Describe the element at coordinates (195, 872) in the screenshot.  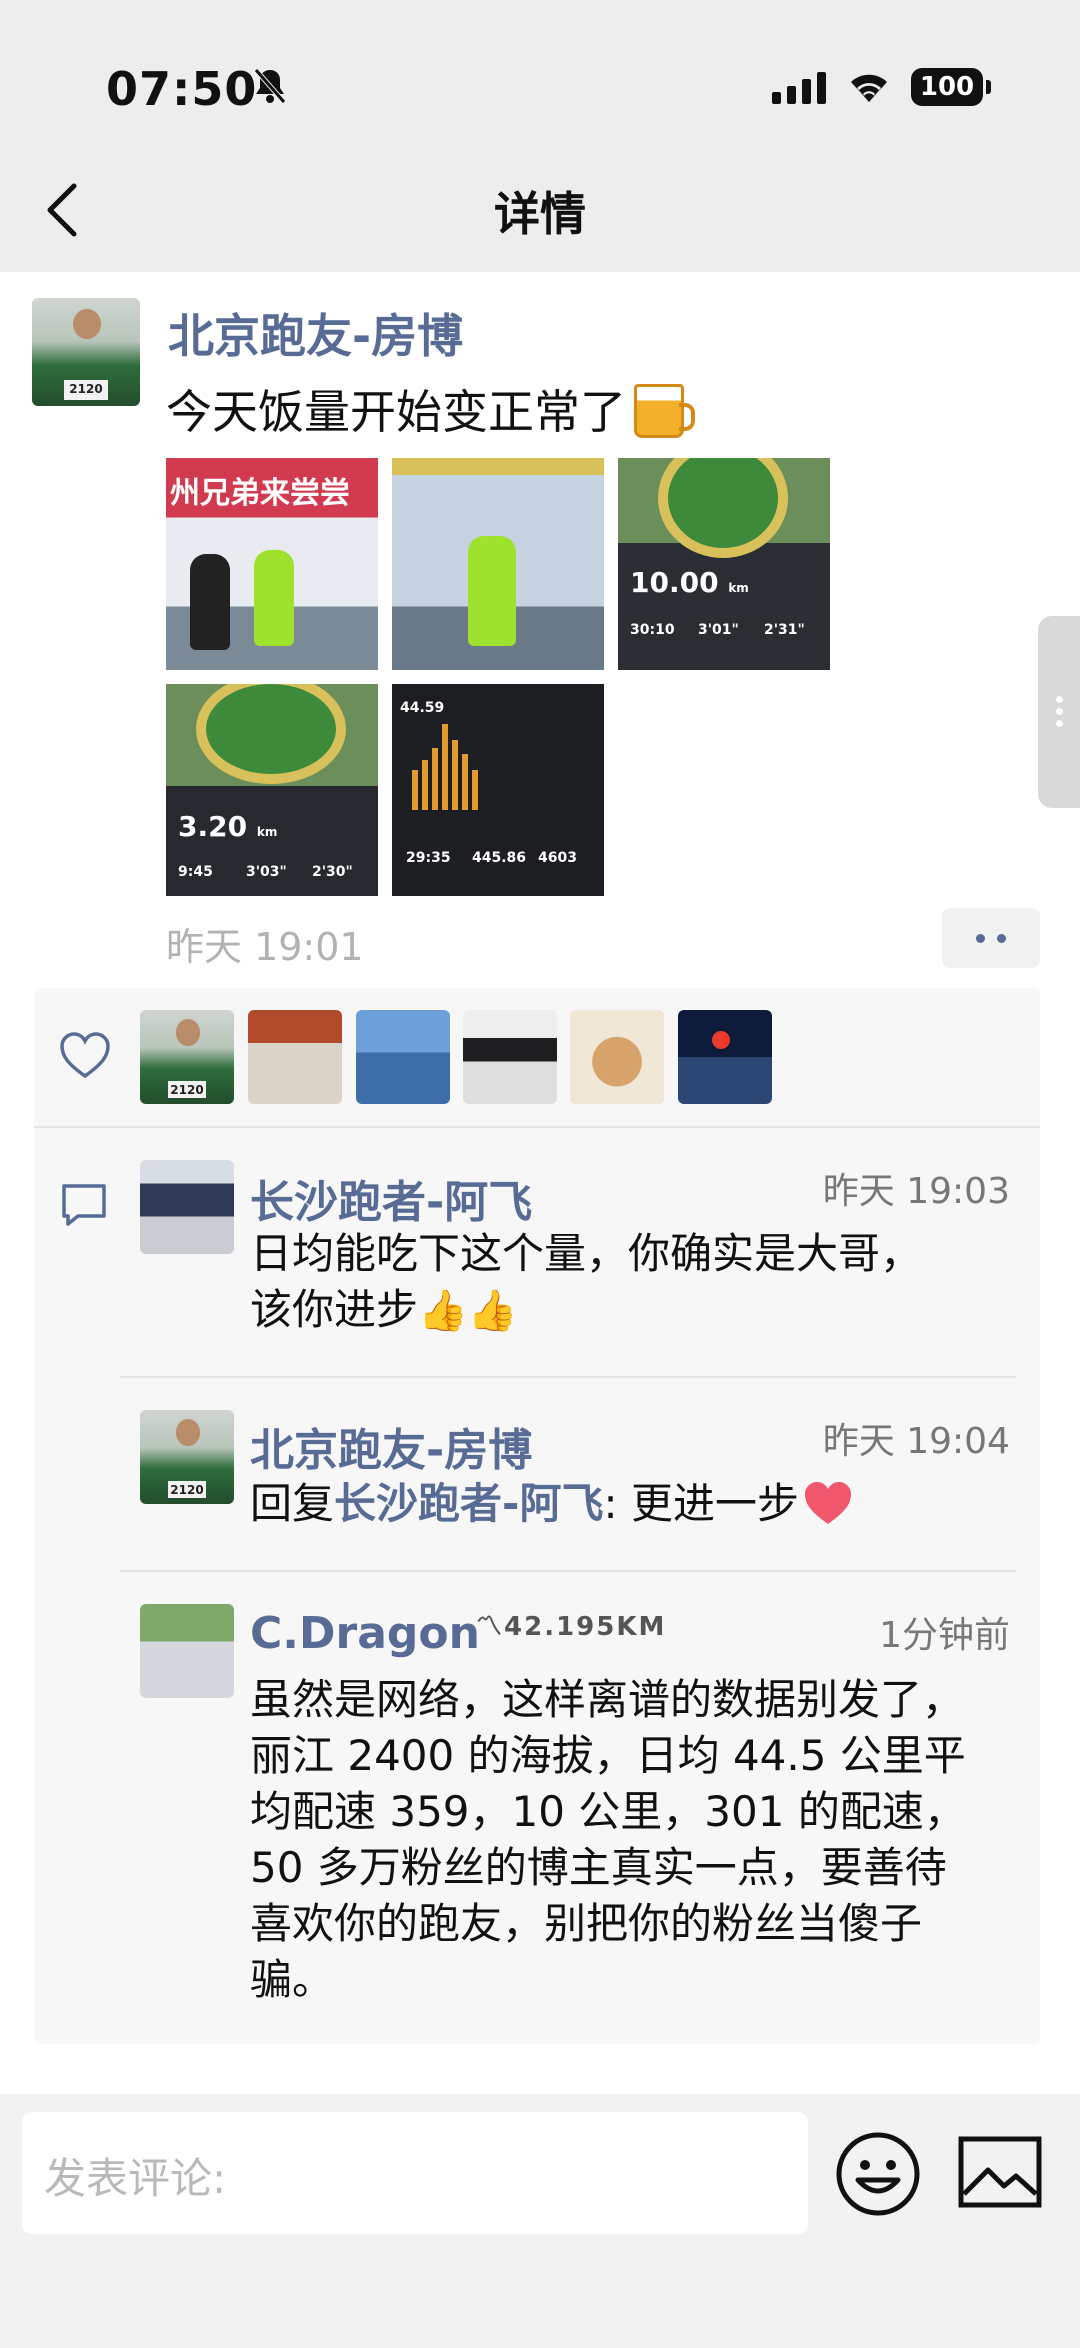
I see `run-stat: 9:45` at that location.